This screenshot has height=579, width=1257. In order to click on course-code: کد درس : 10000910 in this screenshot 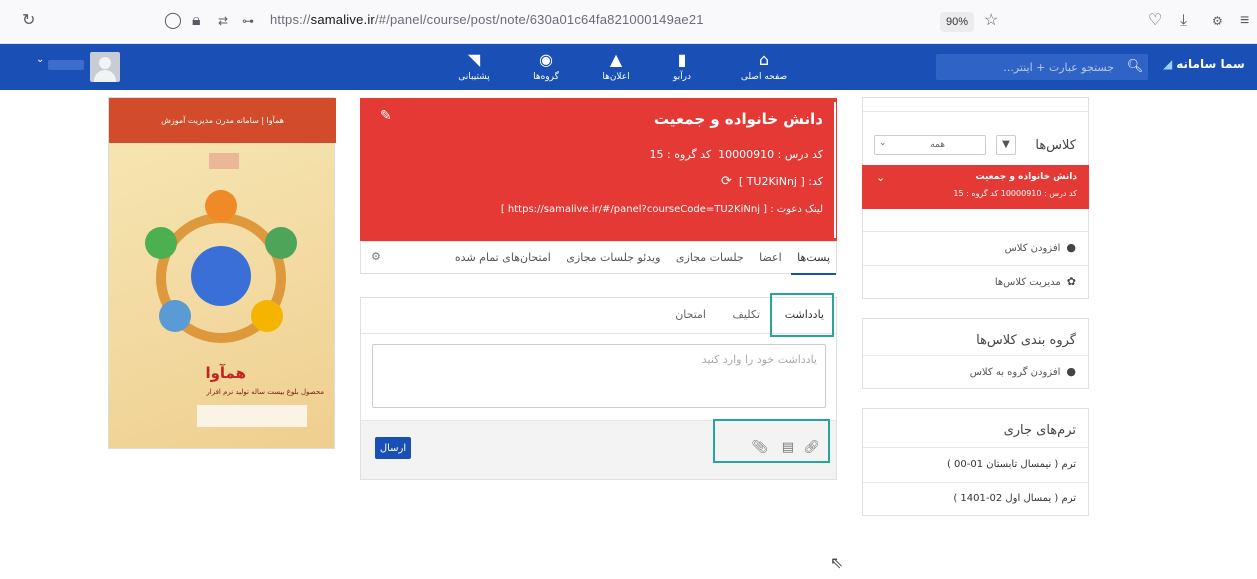, I will do `click(770, 154)`.